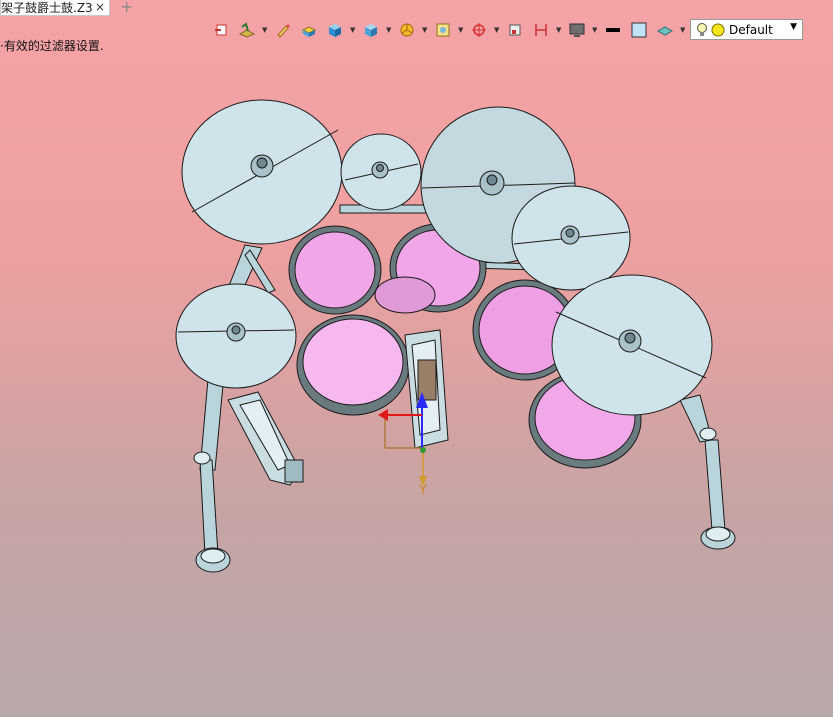 This screenshot has width=833, height=717. I want to click on render-icon, so click(371, 30).